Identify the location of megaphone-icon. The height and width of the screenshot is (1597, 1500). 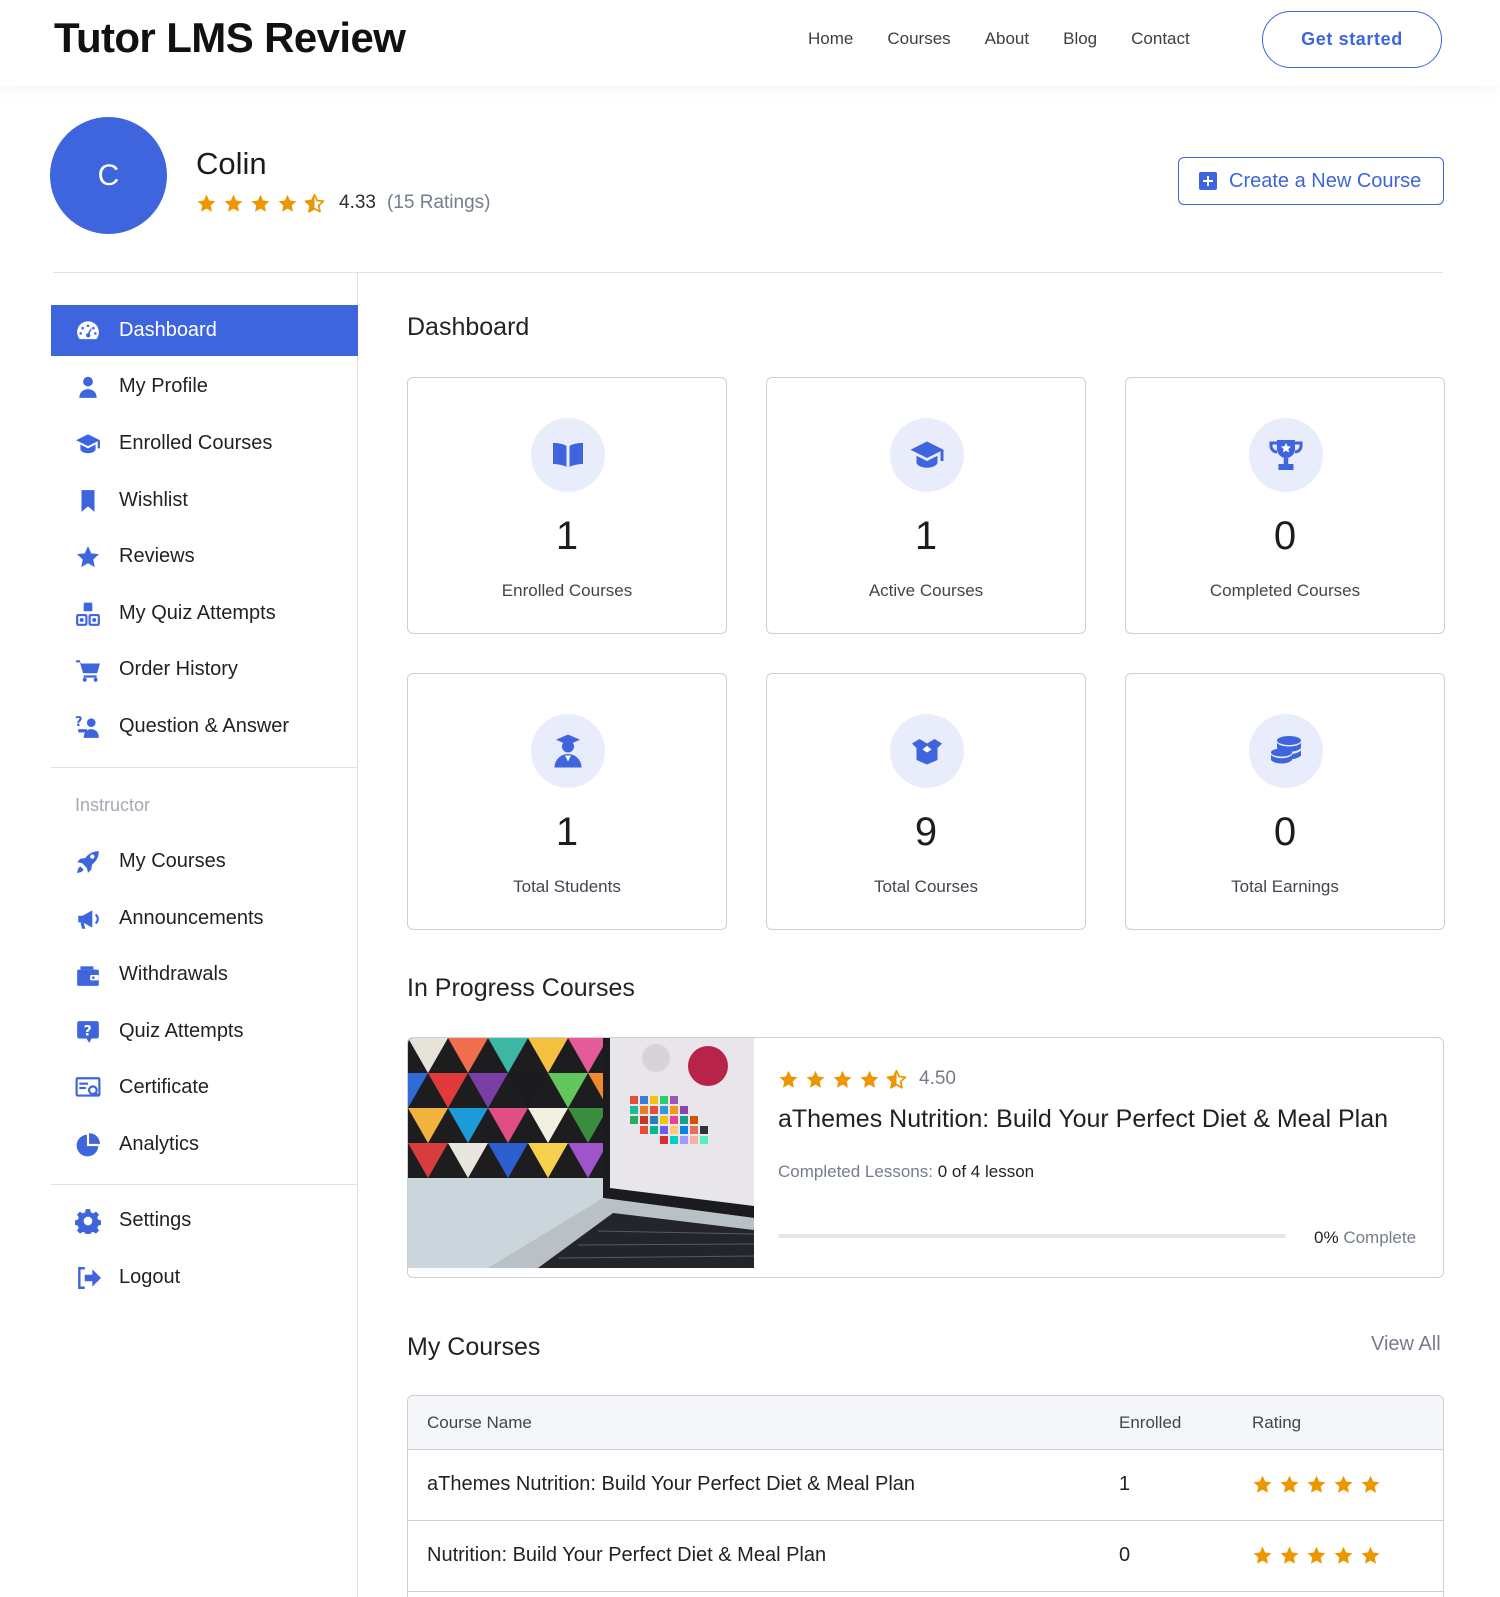
(88, 919).